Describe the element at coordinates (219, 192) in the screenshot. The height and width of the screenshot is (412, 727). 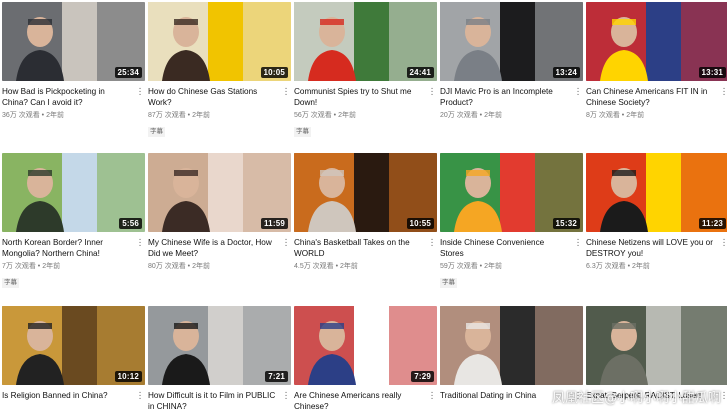
I see `video-thumbnail: 11:59` at that location.